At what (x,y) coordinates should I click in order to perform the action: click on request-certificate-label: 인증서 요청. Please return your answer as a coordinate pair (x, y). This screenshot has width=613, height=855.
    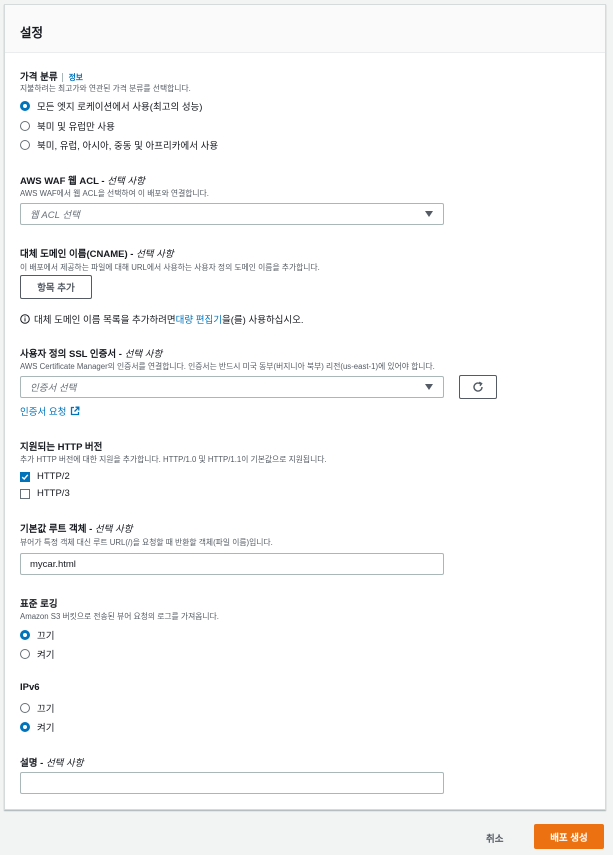
    Looking at the image, I should click on (43, 412).